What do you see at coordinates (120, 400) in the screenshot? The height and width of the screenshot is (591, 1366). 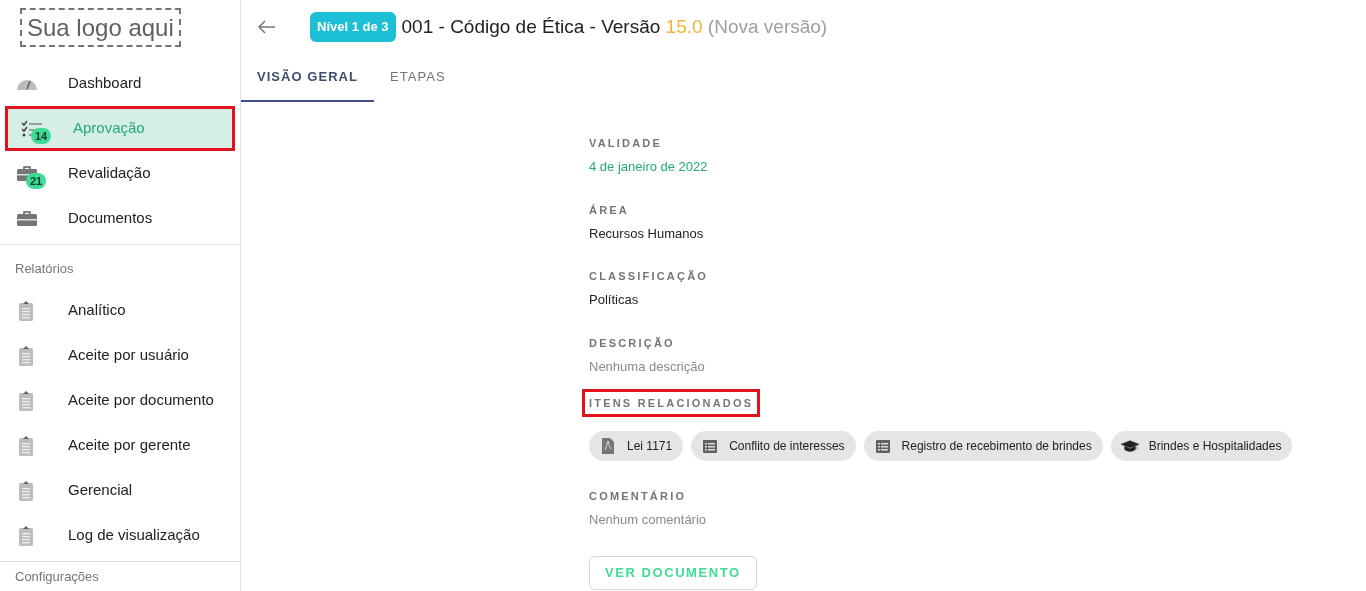 I see `nav-item: Aceite por documento` at bounding box center [120, 400].